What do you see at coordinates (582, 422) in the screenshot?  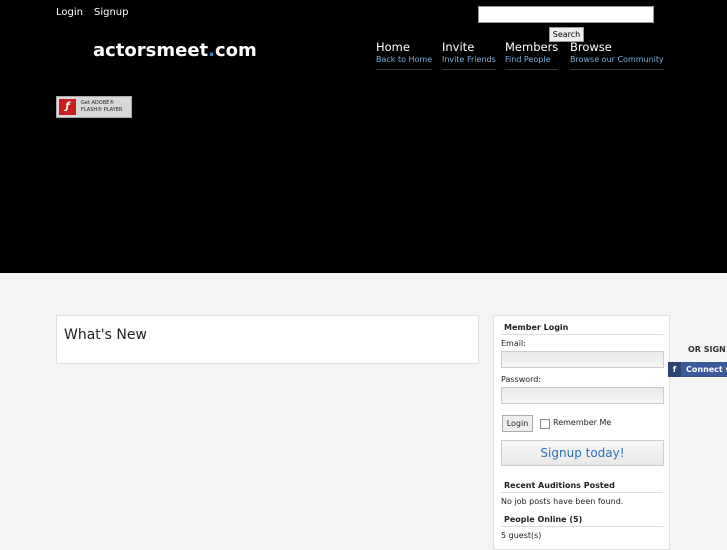 I see `remember-me-label: Remember Me` at bounding box center [582, 422].